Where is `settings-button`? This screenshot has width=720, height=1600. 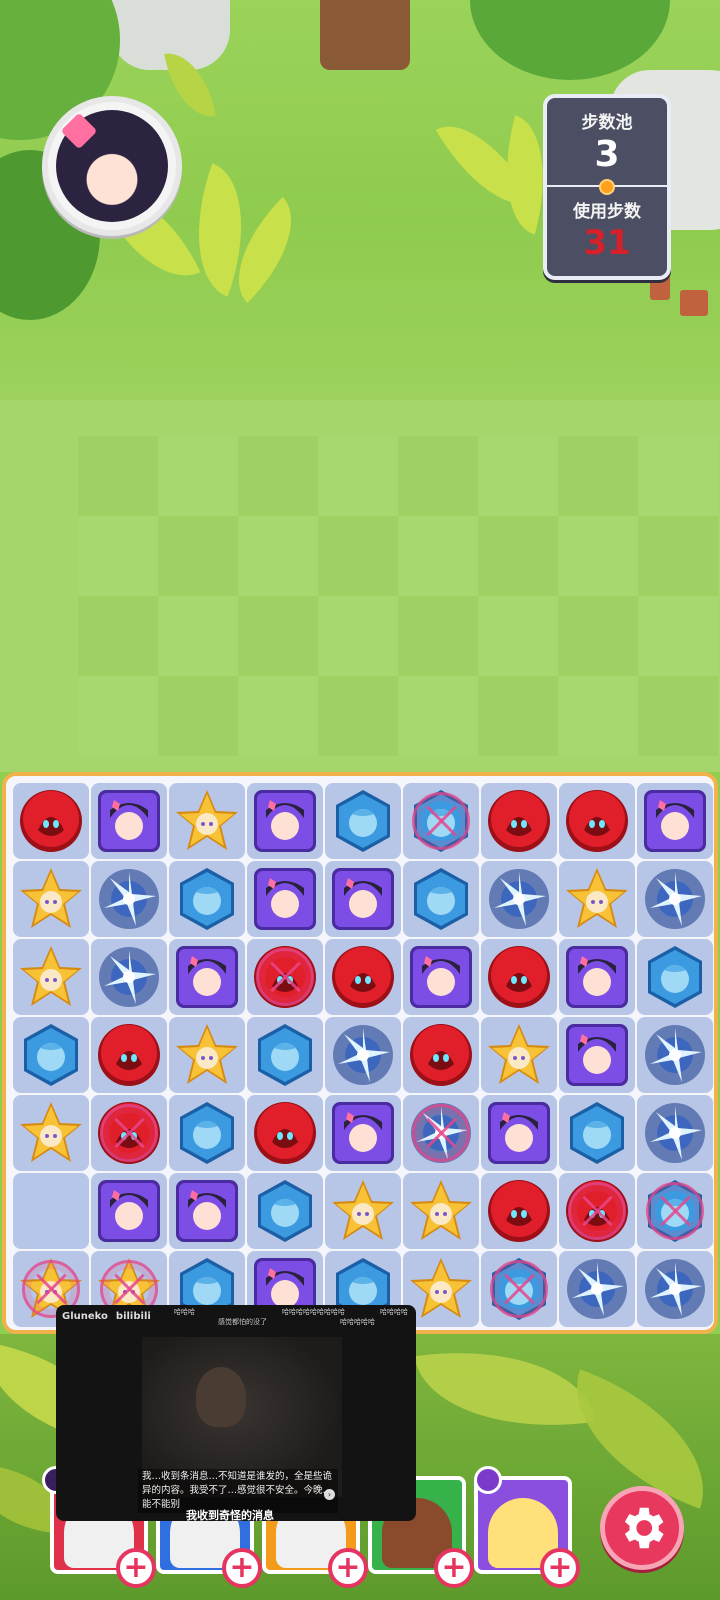 settings-button is located at coordinates (642, 1528).